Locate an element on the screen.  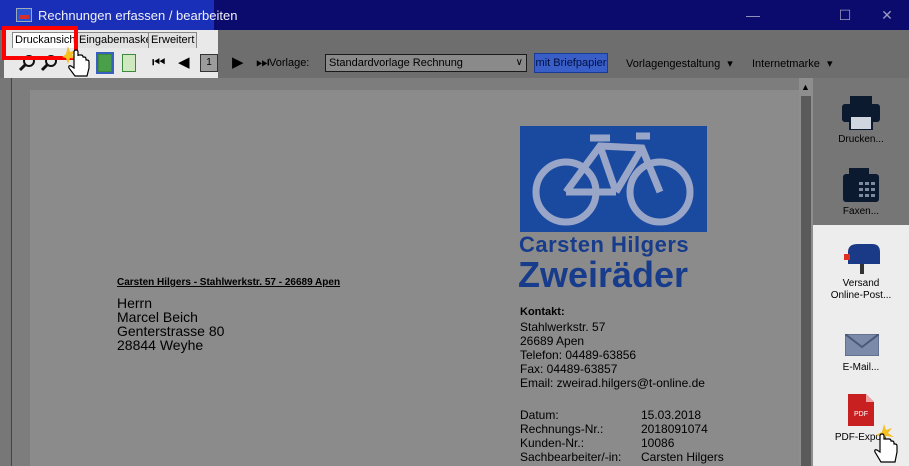
window-title: Rechnungen erfassen / bearbeiten is located at coordinates (138, 15).